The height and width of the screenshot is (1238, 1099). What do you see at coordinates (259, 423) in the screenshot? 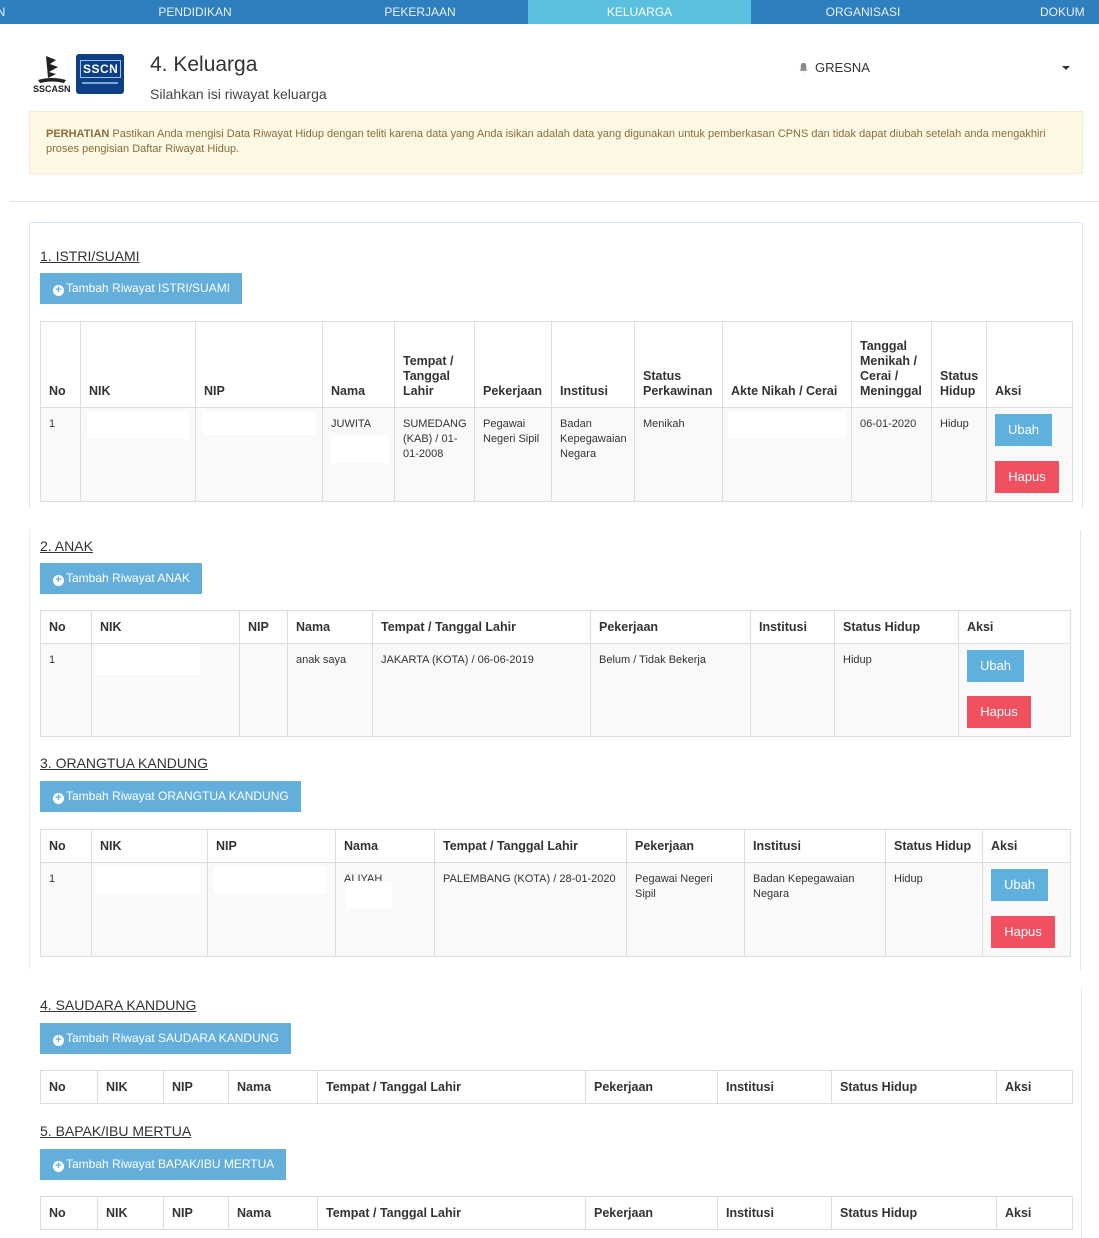
I see `redacted-nip` at bounding box center [259, 423].